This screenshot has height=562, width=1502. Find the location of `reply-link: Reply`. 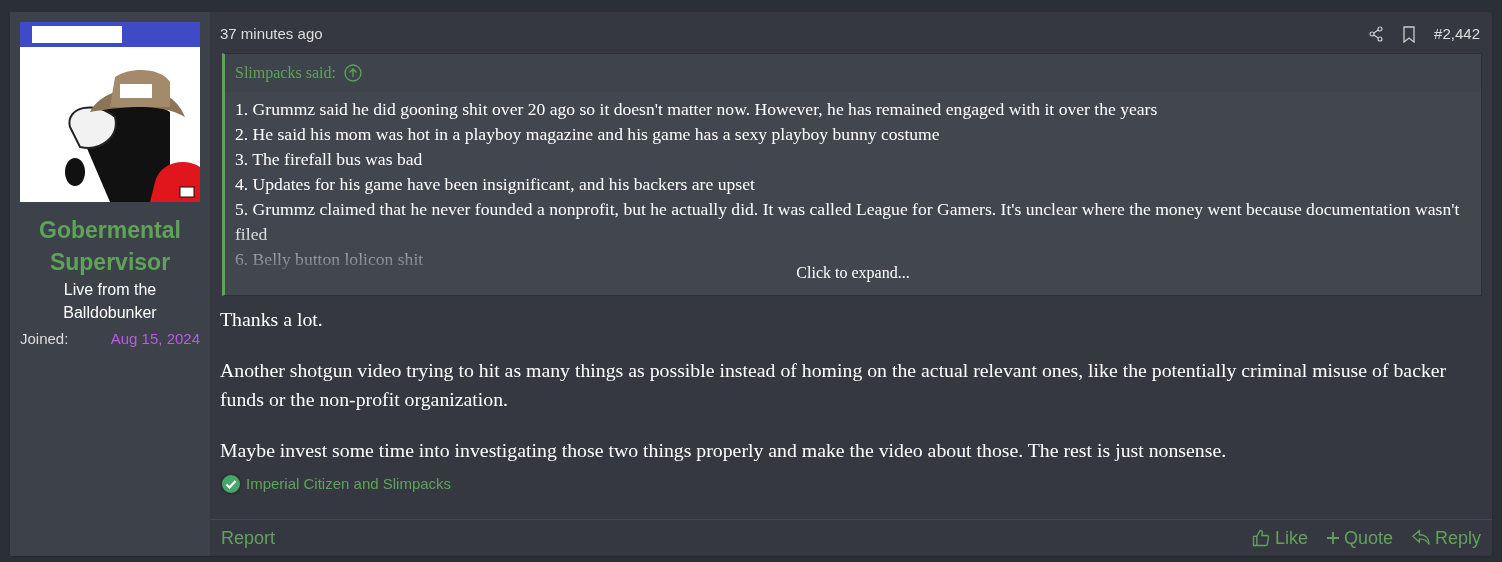

reply-link: Reply is located at coordinates (1445, 538).